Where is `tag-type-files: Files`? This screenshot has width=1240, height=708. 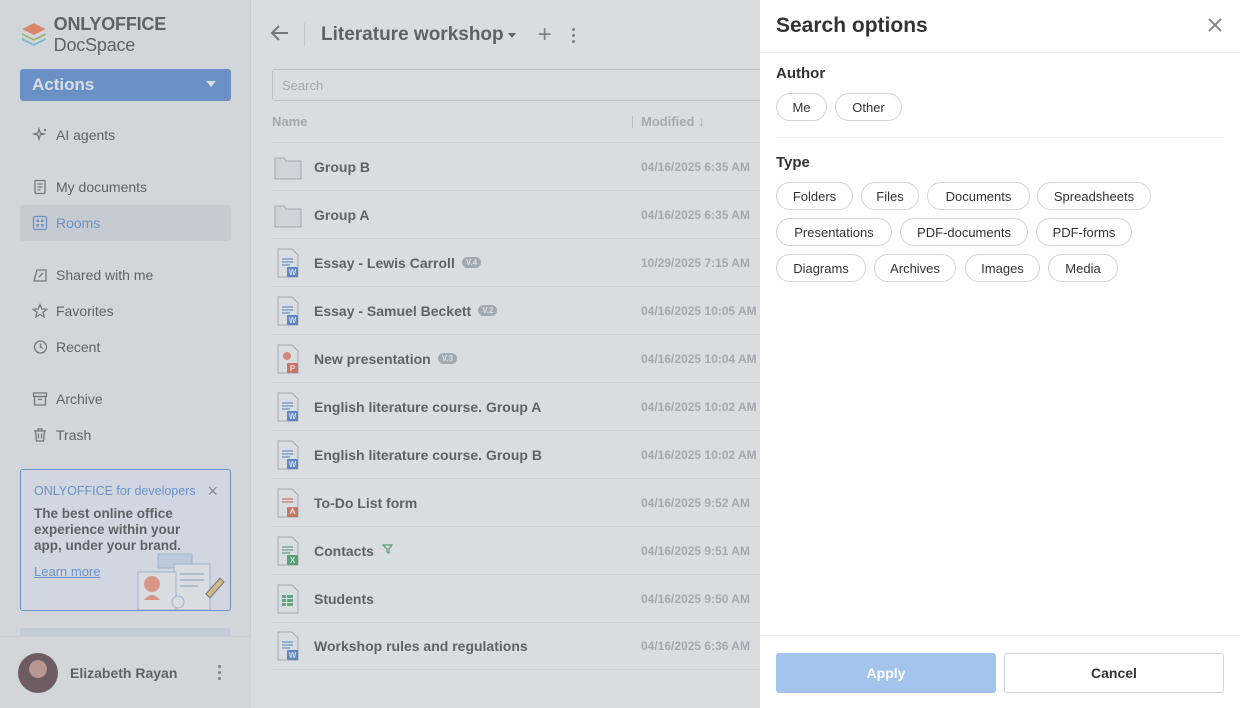 tag-type-files: Files is located at coordinates (890, 196).